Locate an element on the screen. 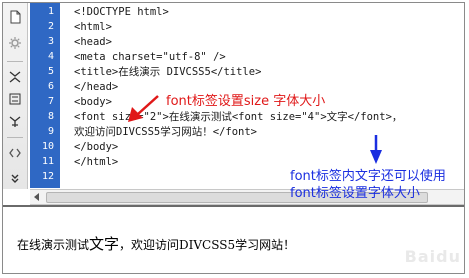 This screenshot has height=278, width=469. watermark-logo: Baidu is located at coordinates (432, 256).